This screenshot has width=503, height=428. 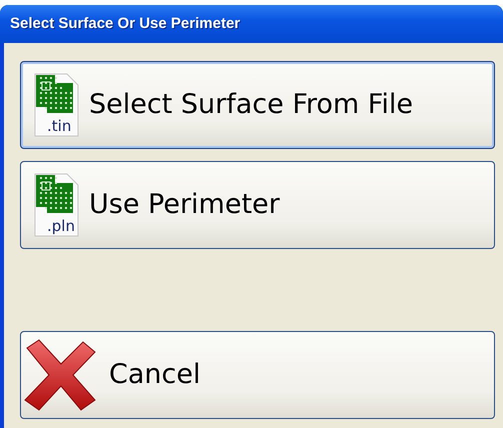 What do you see at coordinates (125, 23) in the screenshot?
I see `window-title: Select Surface Or Use Perimeter` at bounding box center [125, 23].